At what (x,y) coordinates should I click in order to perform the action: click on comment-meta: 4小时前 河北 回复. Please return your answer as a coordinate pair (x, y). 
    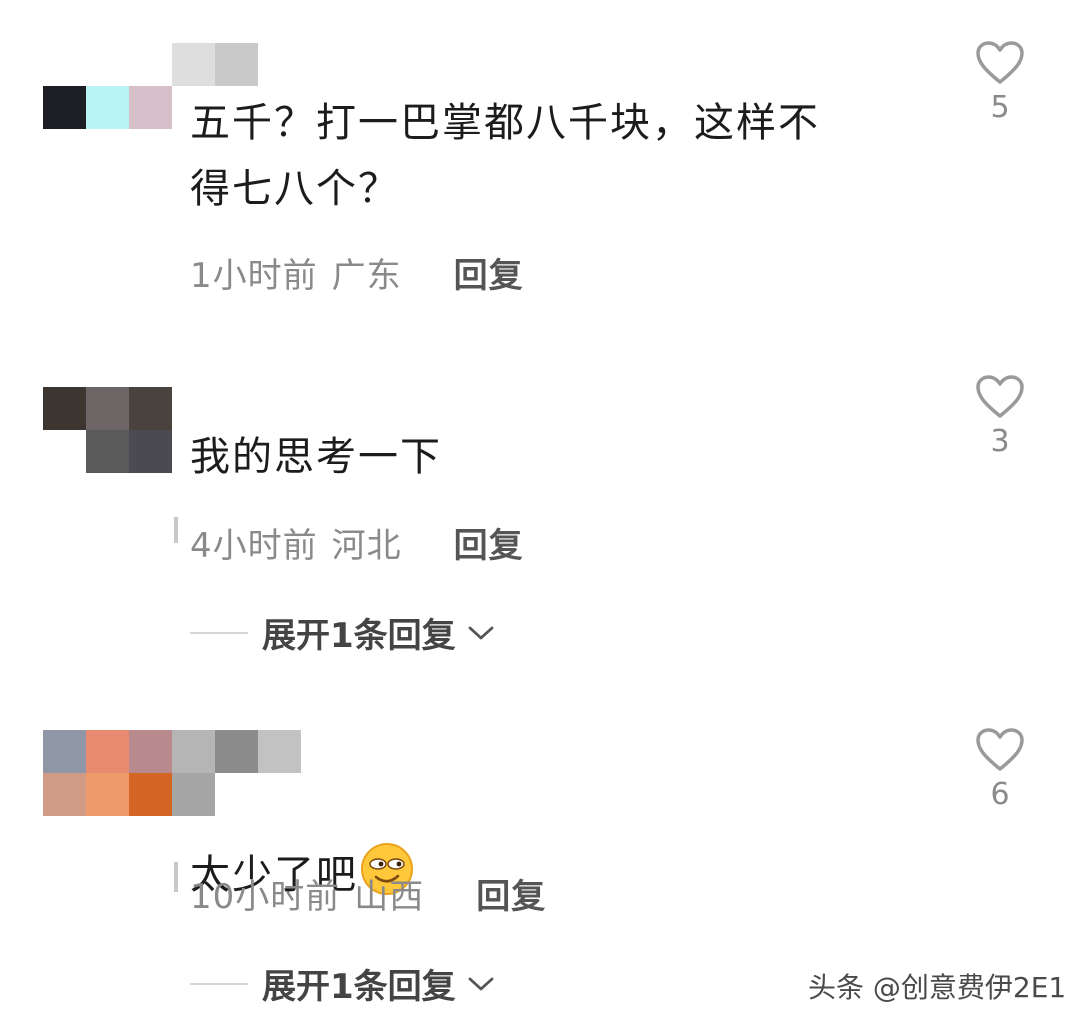
    Looking at the image, I should click on (357, 542).